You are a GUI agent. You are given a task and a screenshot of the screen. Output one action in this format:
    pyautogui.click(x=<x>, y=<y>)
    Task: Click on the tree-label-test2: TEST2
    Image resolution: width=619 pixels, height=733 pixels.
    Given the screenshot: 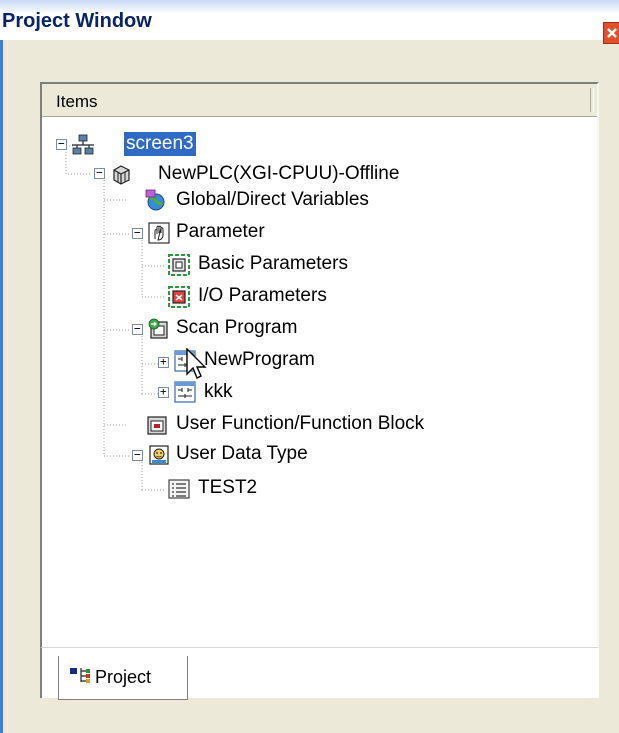 What is the action you would take?
    pyautogui.click(x=227, y=488)
    